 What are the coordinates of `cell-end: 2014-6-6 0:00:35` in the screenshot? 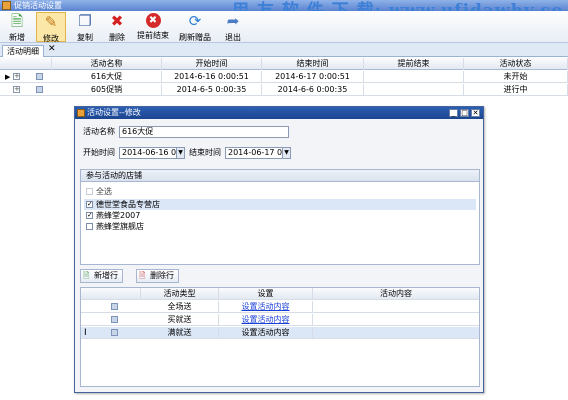 It's located at (313, 90).